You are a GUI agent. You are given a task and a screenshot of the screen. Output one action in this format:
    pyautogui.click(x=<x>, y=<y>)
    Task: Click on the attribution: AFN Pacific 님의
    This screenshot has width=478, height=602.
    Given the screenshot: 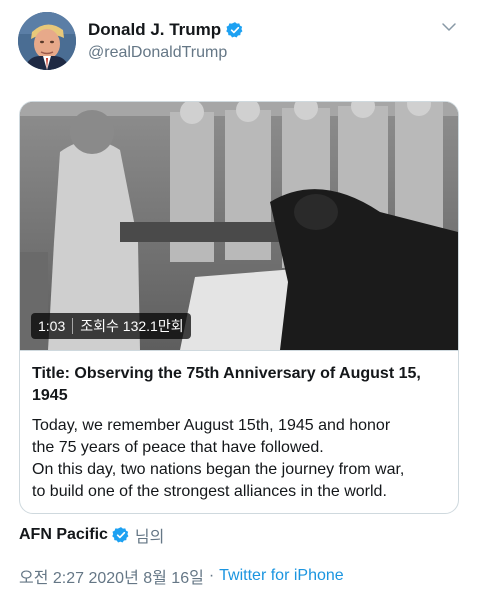 What is the action you would take?
    pyautogui.click(x=91, y=535)
    